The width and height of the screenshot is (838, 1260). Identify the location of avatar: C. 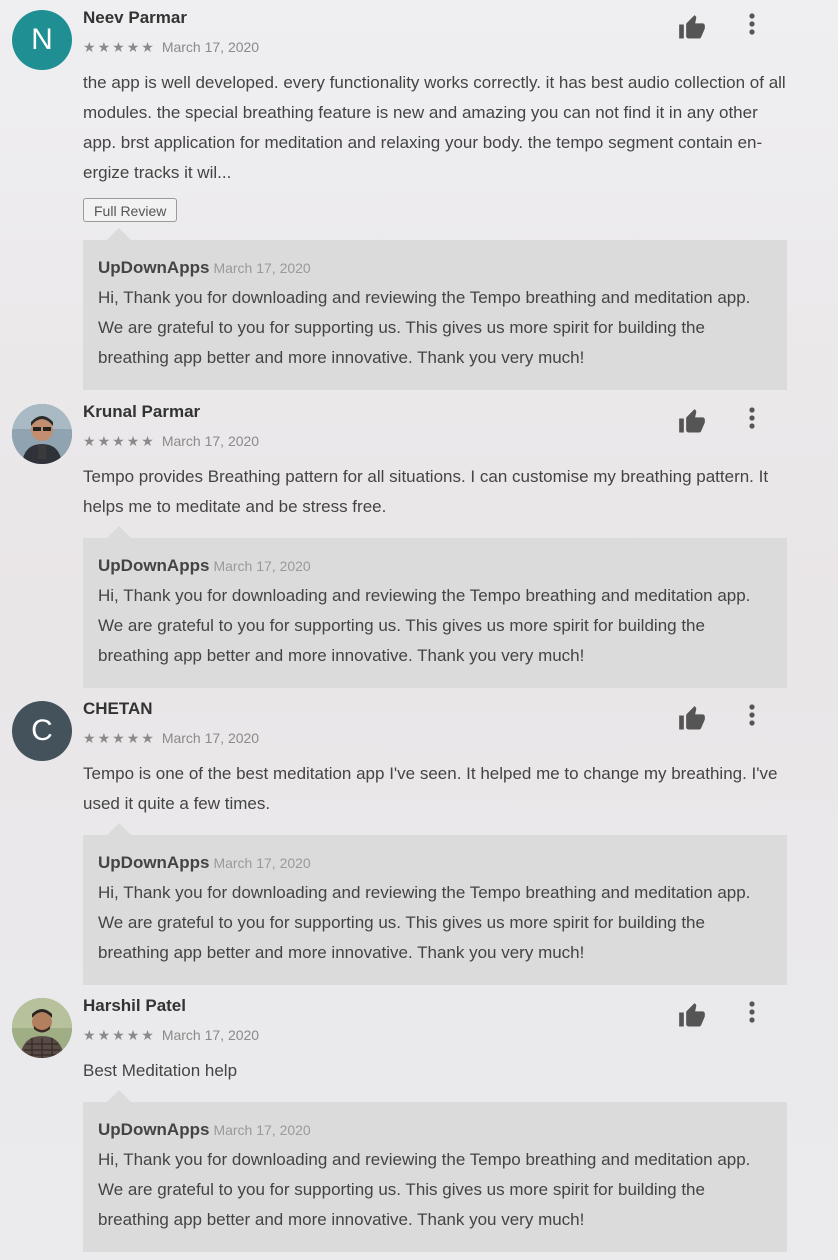
(42, 731).